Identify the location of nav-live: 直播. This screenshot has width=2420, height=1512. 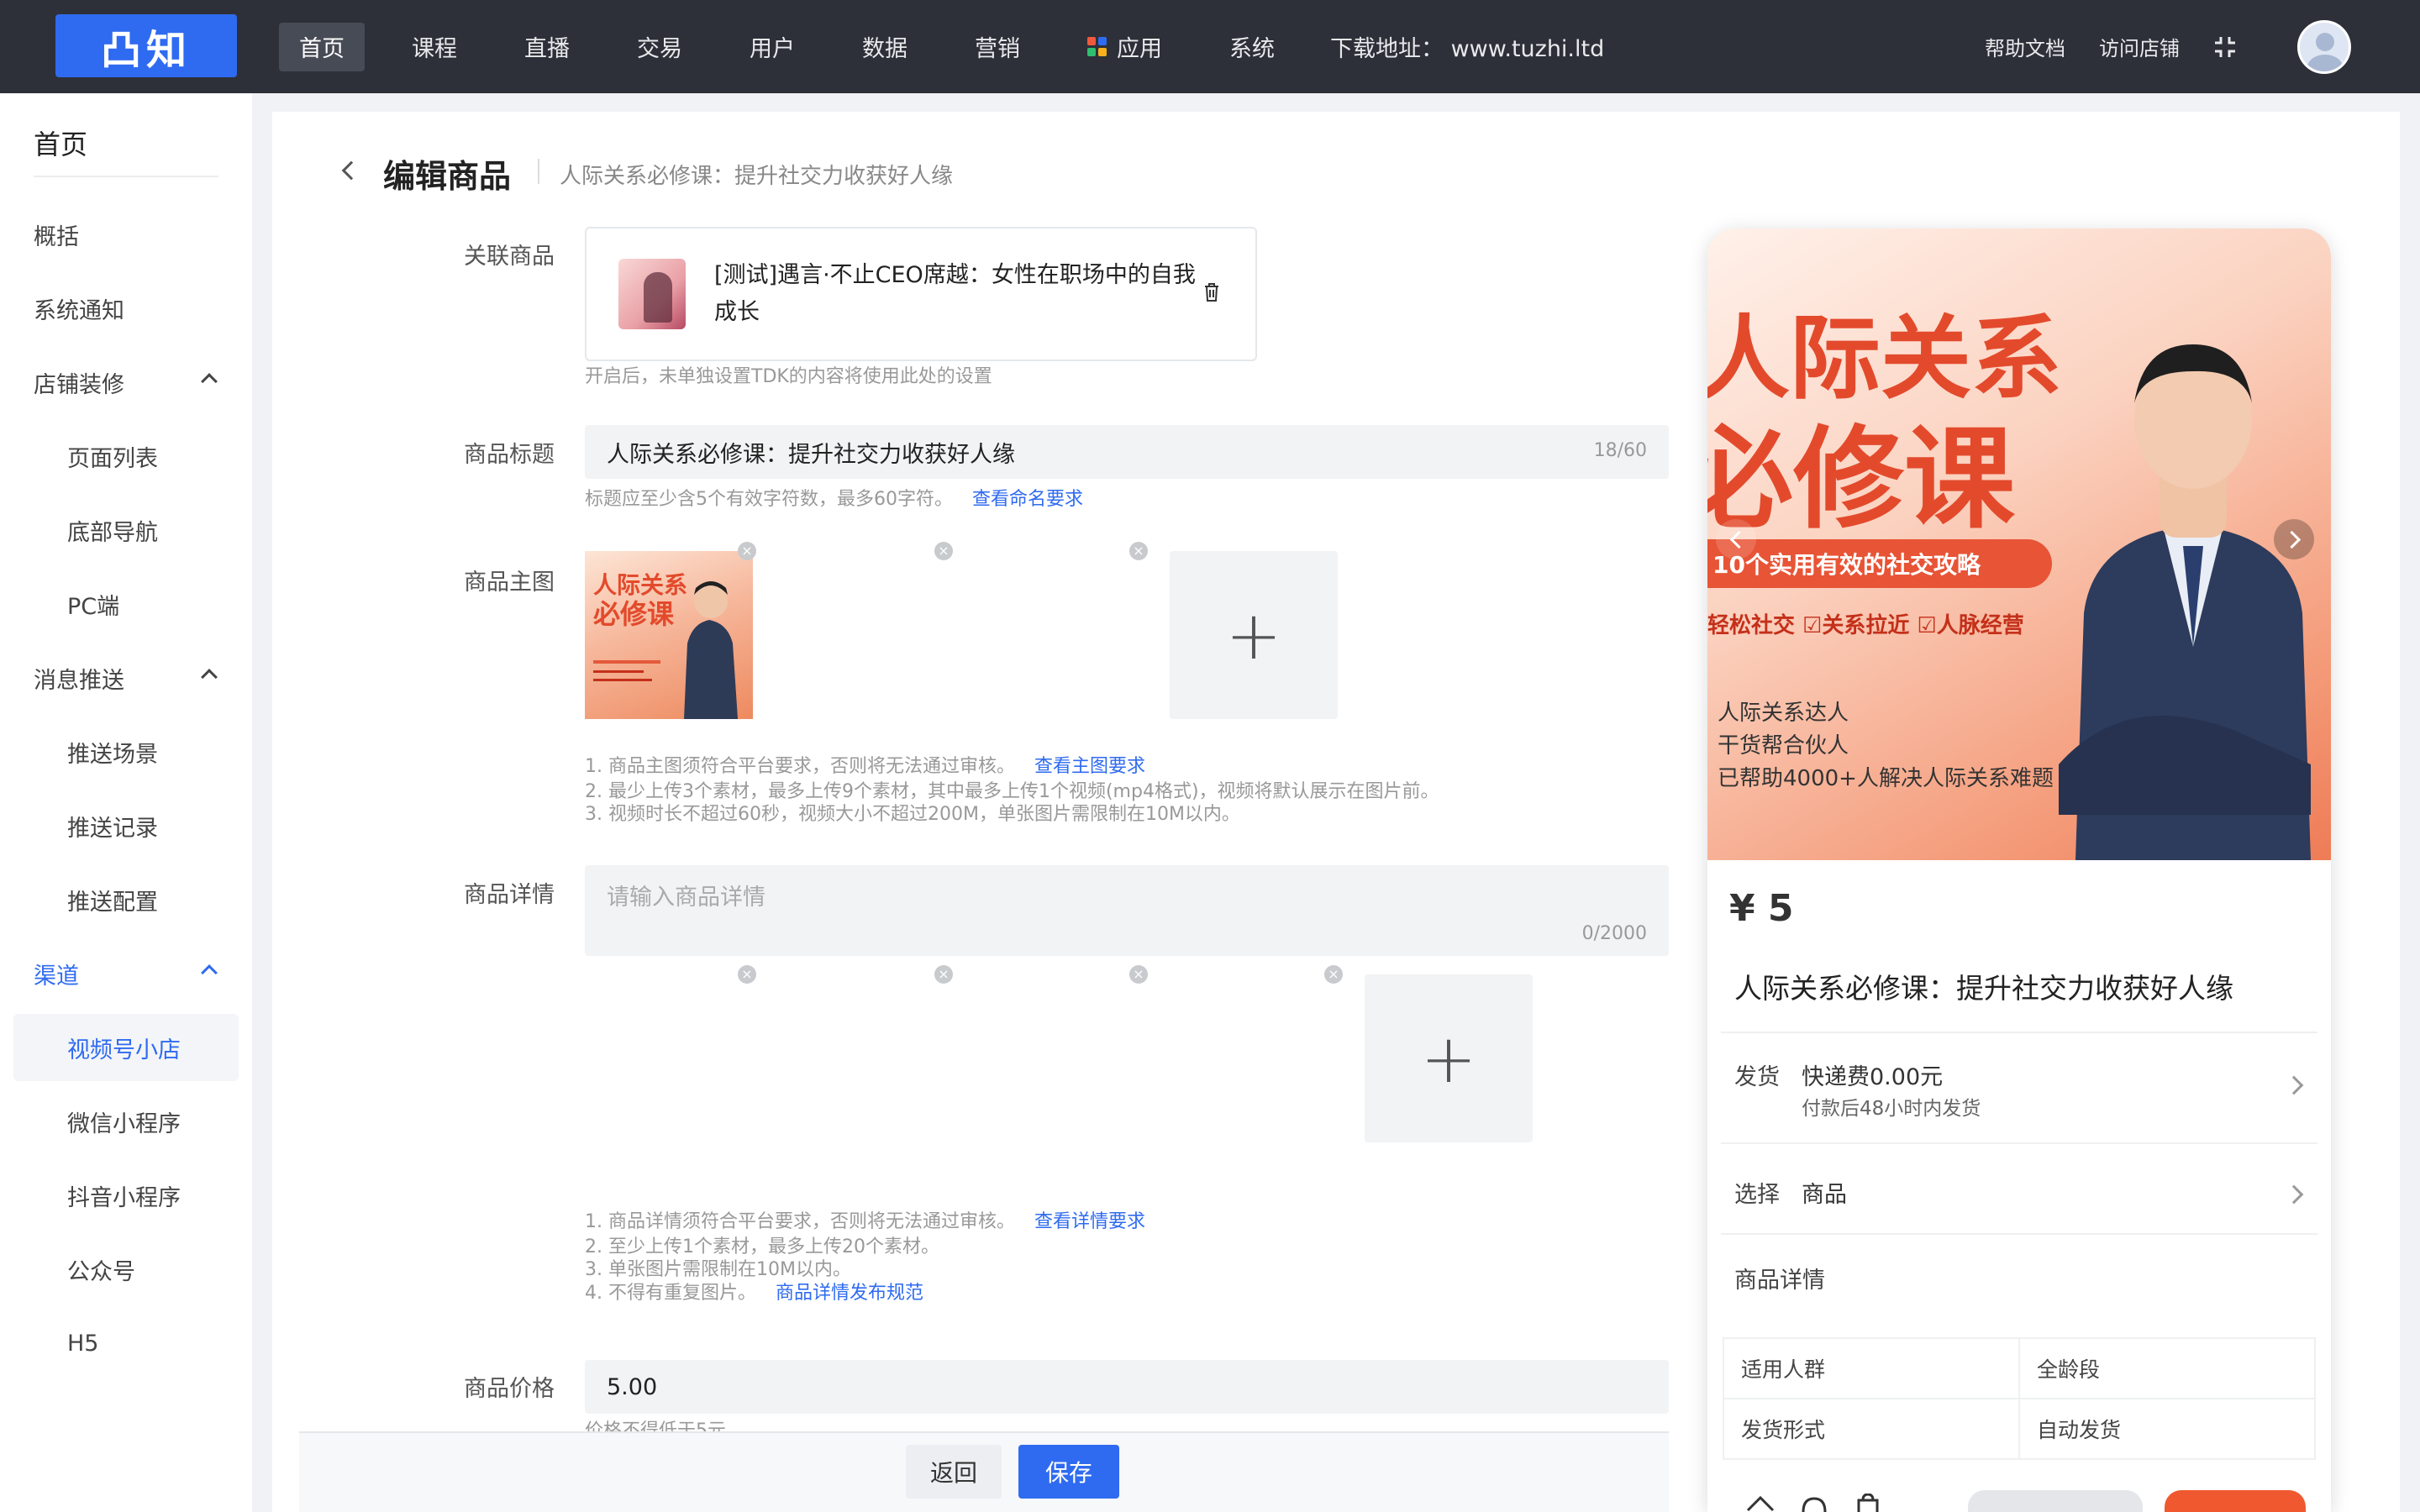
(547, 47).